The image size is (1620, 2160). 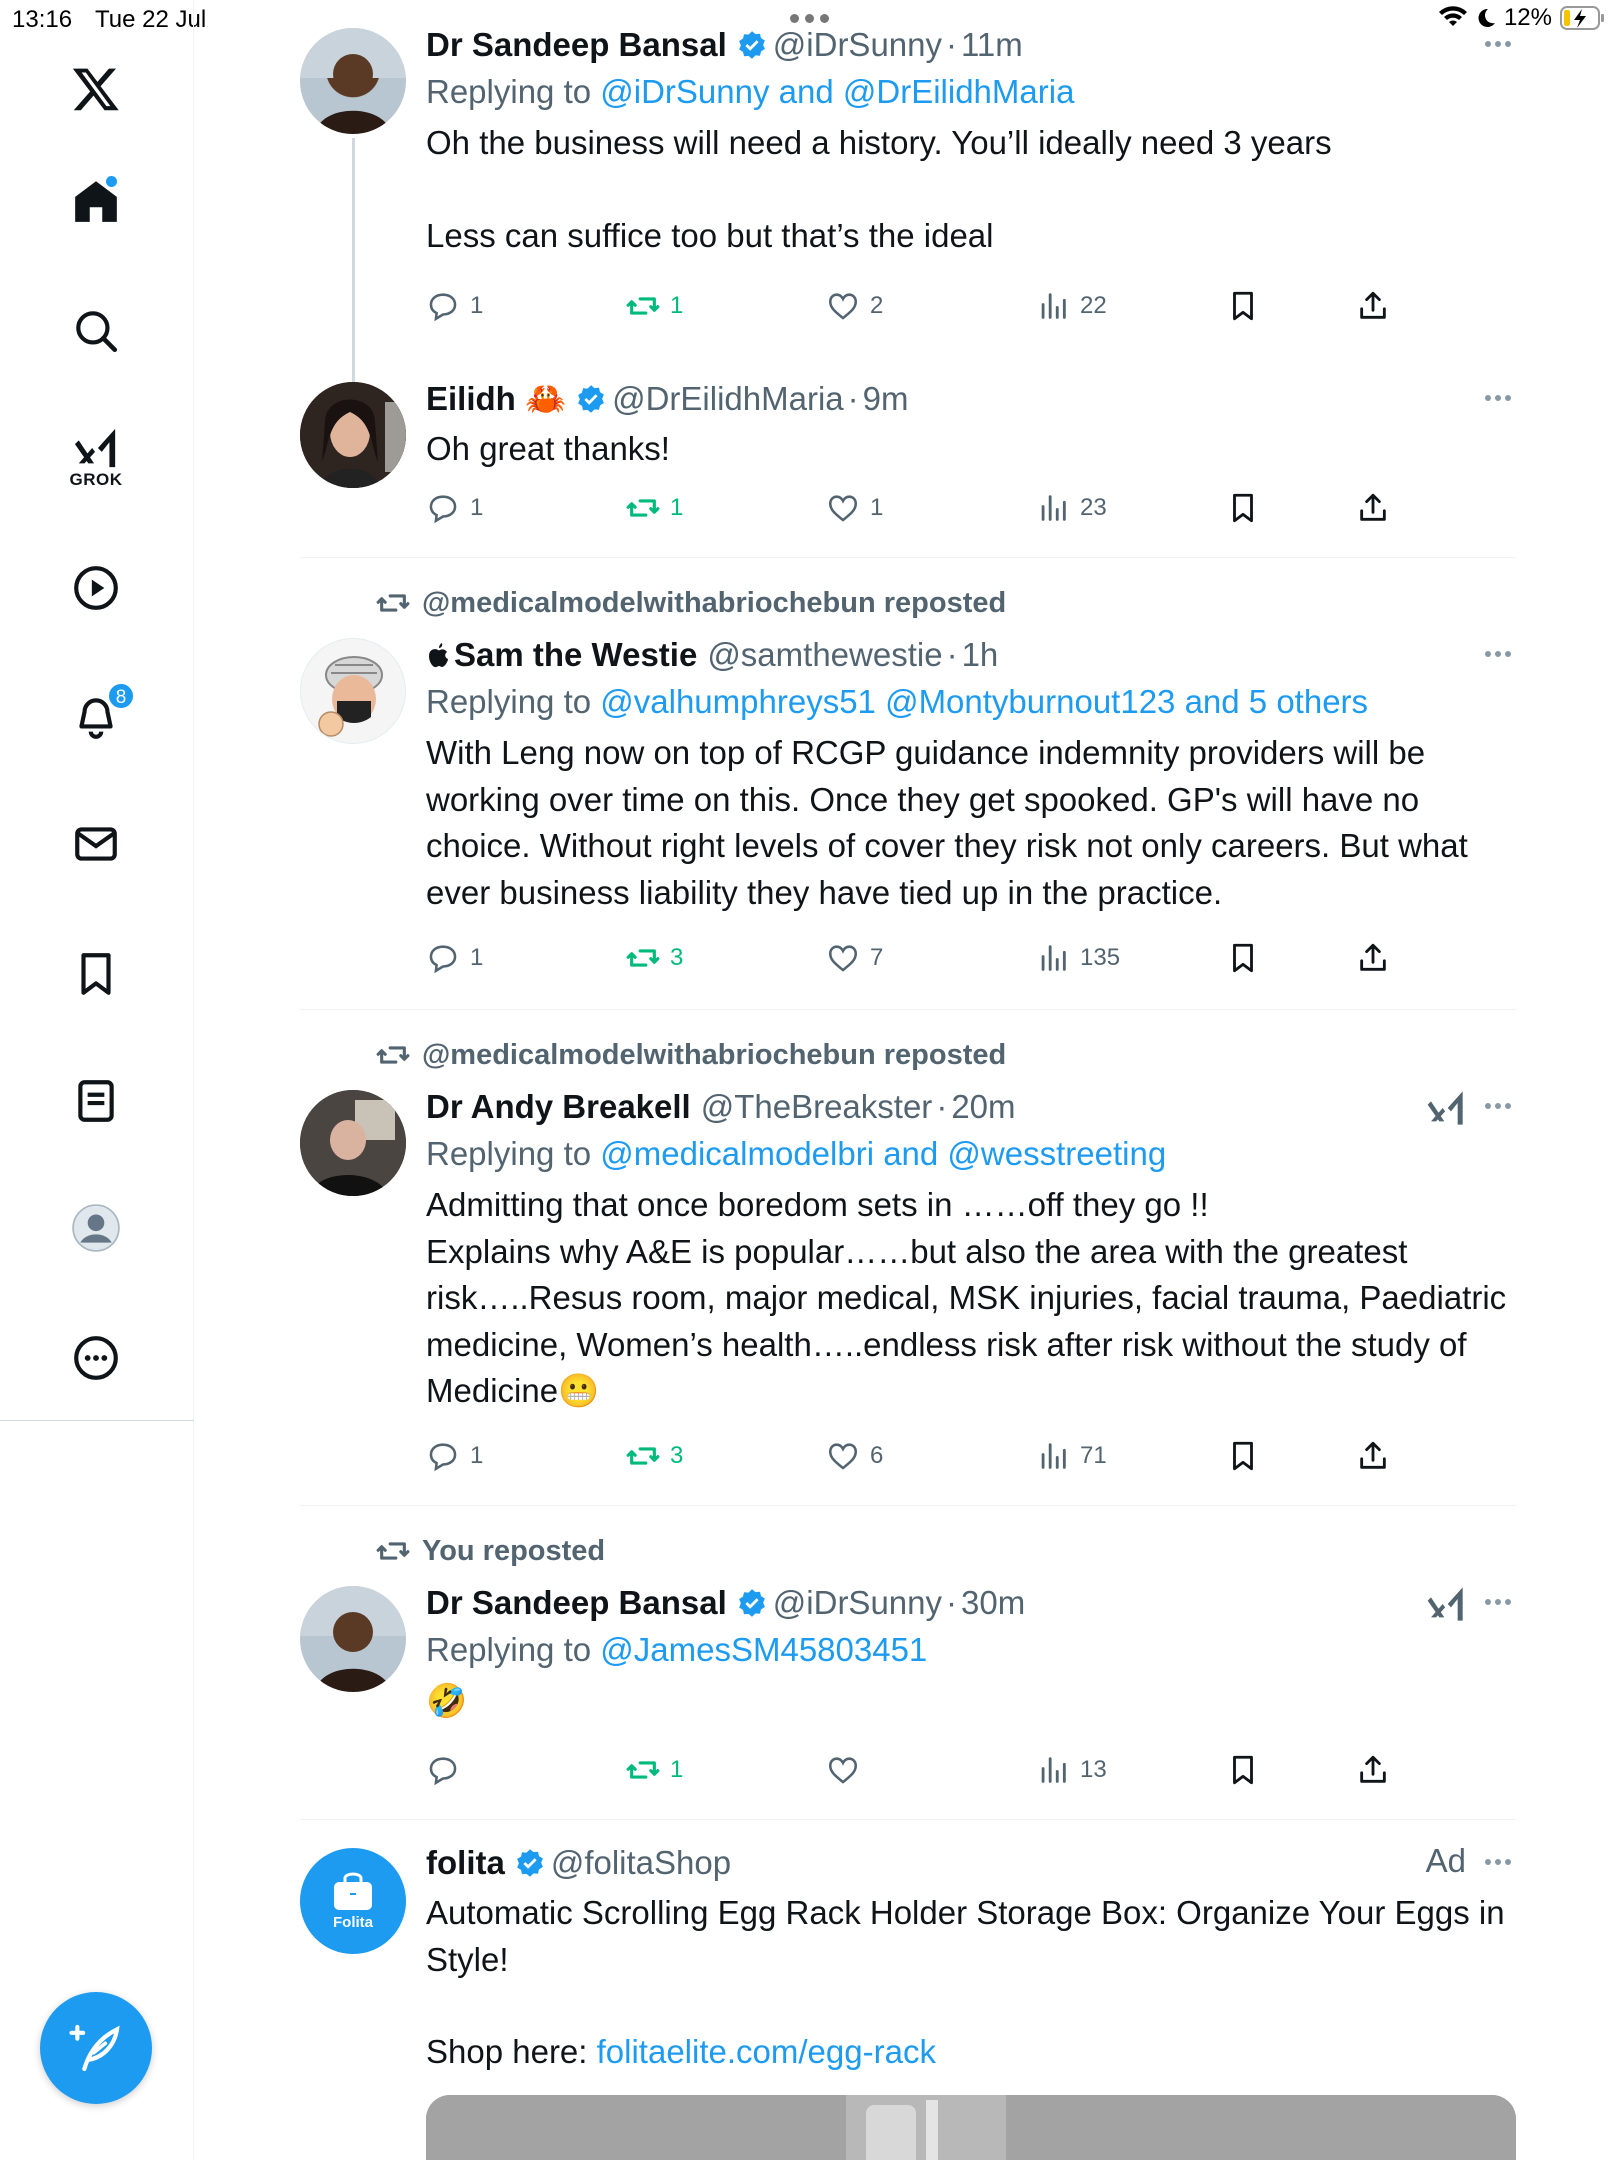 What do you see at coordinates (983, 1107) in the screenshot?
I see `tweet-time: 20m` at bounding box center [983, 1107].